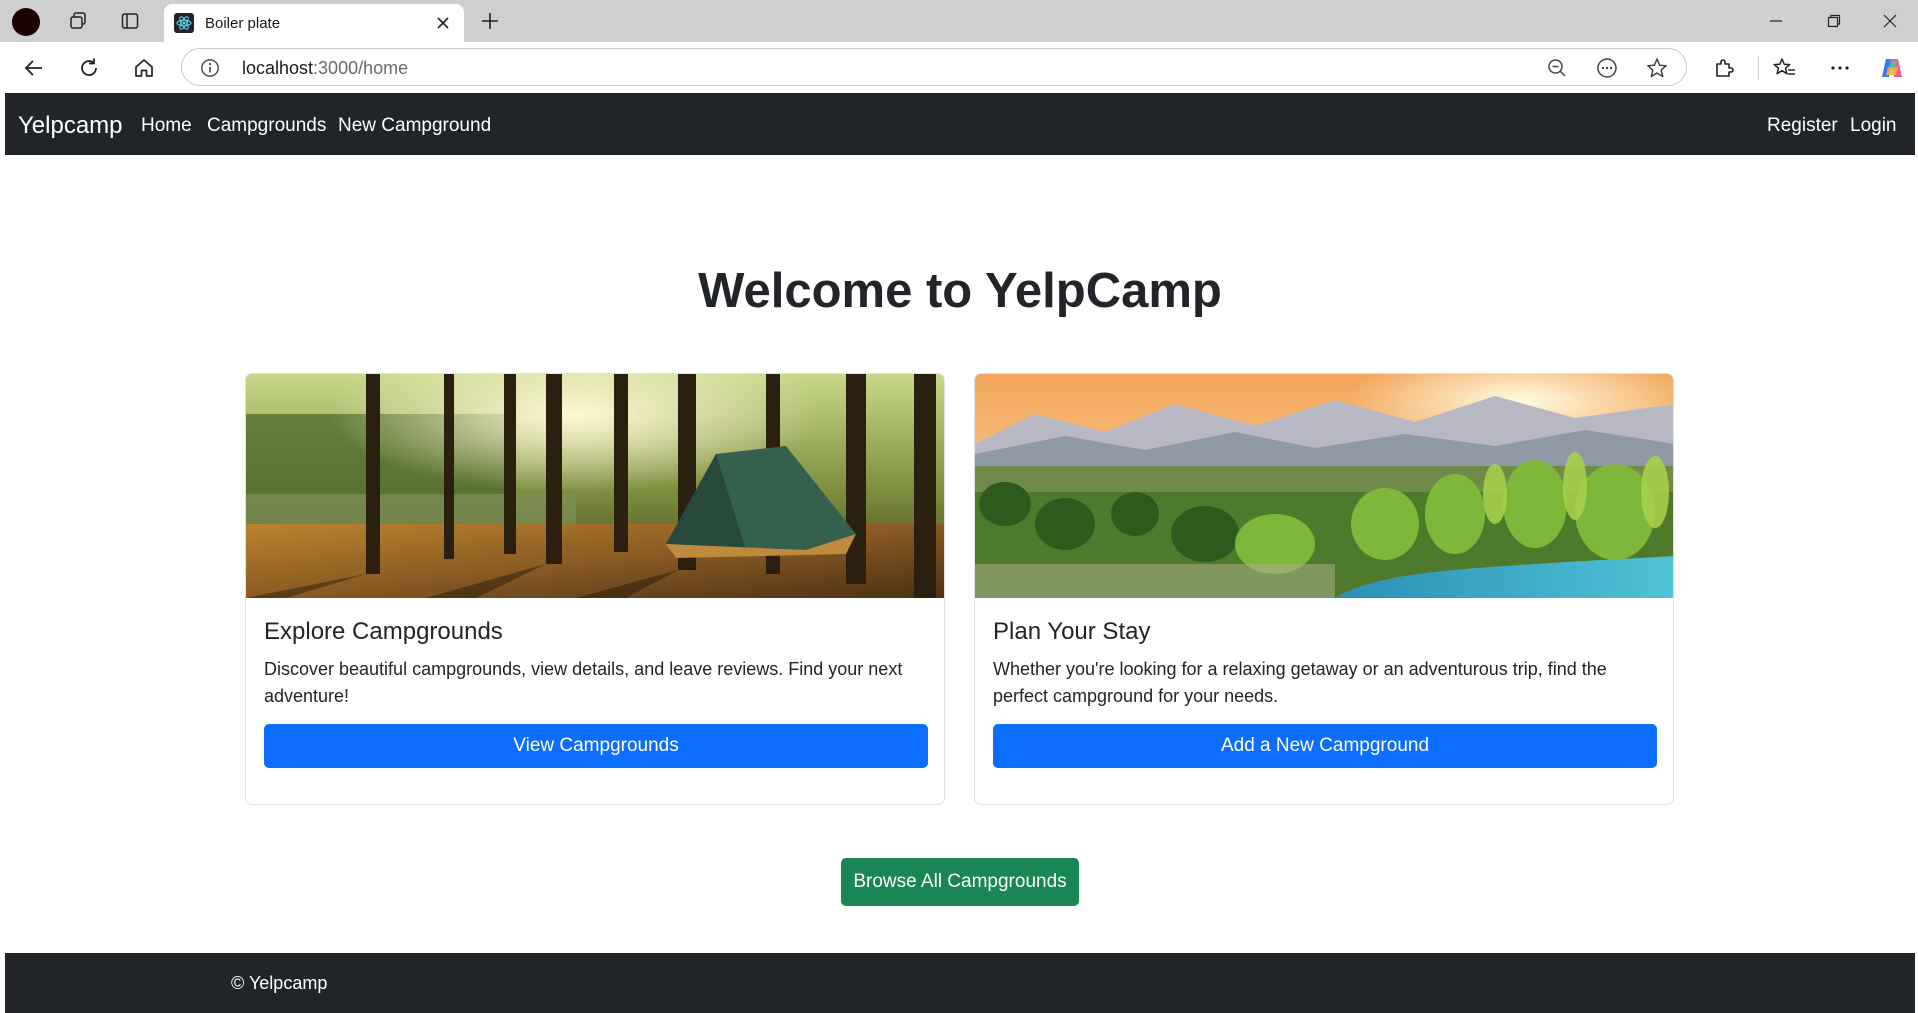  Describe the element at coordinates (1072, 631) in the screenshot. I see `card-title: Plan Your Stay` at that location.